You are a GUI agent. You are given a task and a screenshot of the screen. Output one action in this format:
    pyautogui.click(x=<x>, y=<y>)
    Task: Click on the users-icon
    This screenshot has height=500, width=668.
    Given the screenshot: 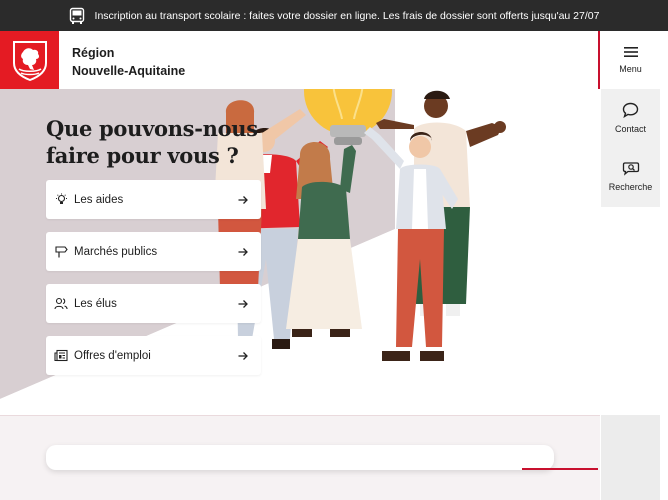 What is the action you would take?
    pyautogui.click(x=61, y=304)
    